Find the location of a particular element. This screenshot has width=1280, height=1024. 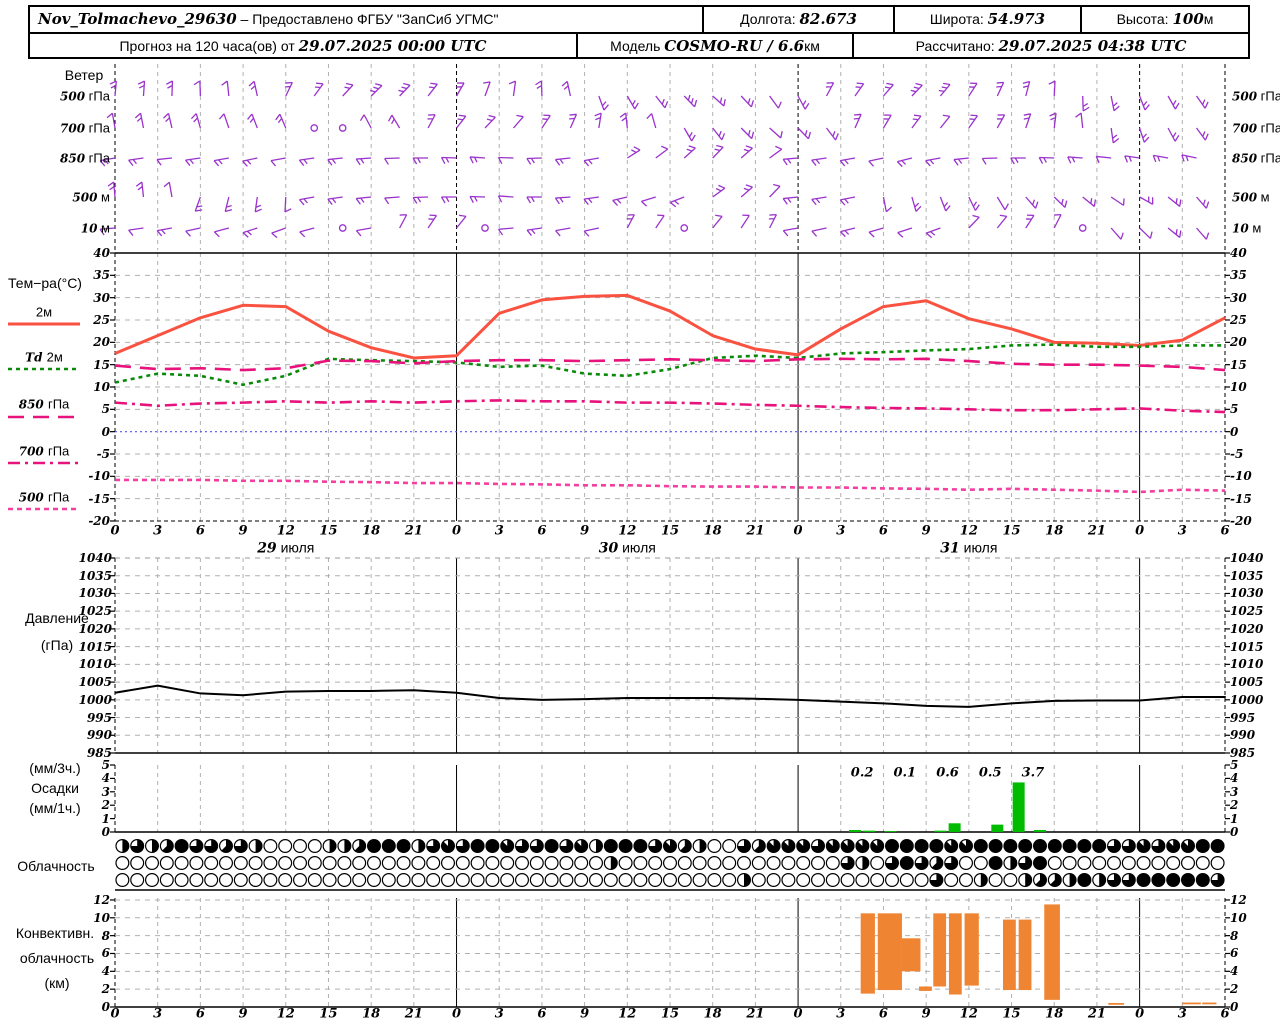

header-label: – is located at coordinates (244, 19).